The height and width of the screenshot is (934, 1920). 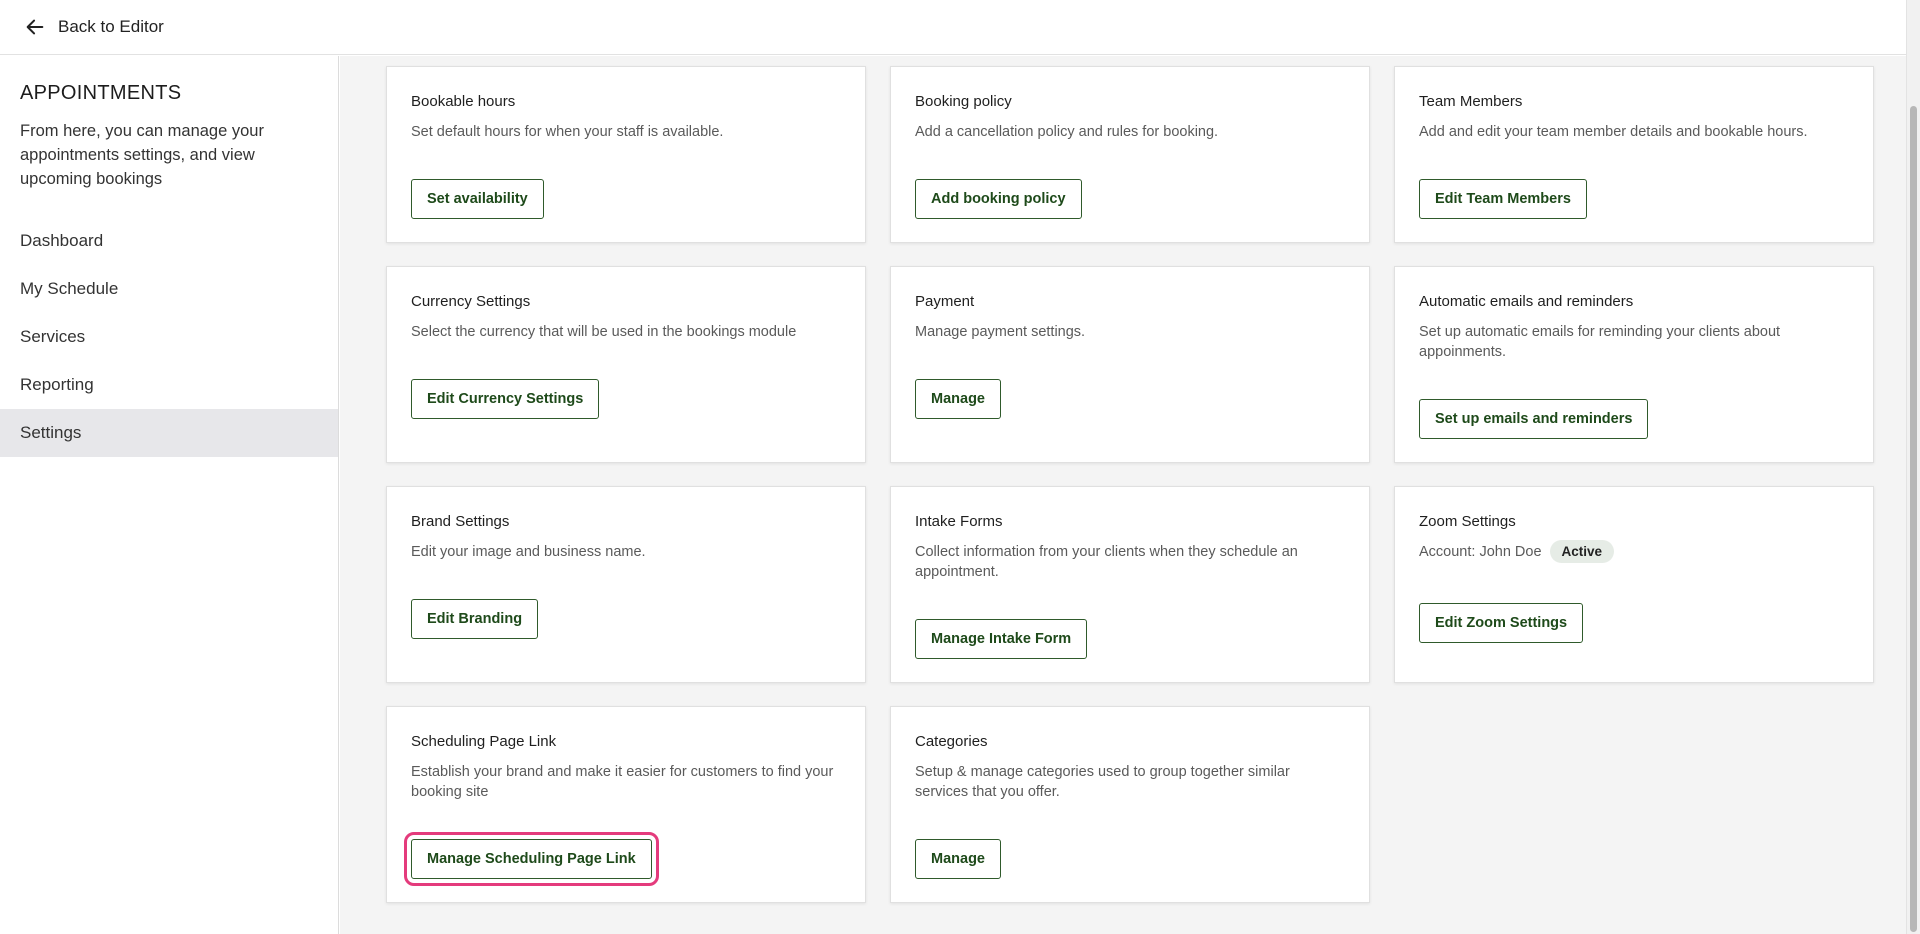 I want to click on card-title: Zoom Settings, so click(x=1467, y=521).